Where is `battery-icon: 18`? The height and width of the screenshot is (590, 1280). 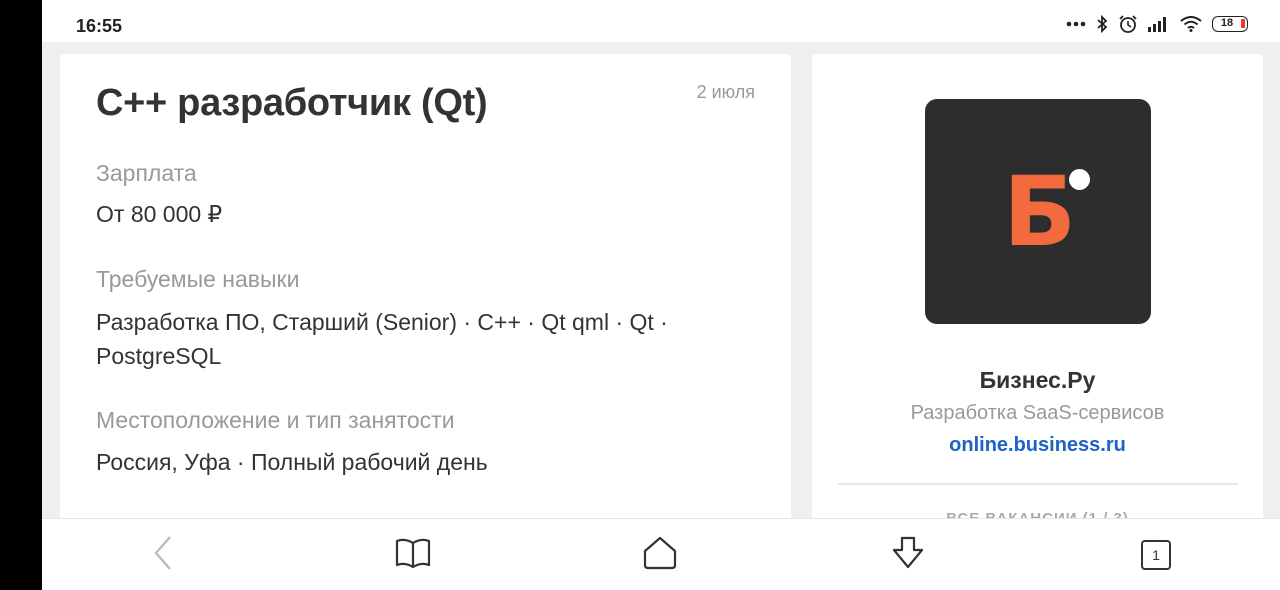
battery-icon: 18 is located at coordinates (1230, 24).